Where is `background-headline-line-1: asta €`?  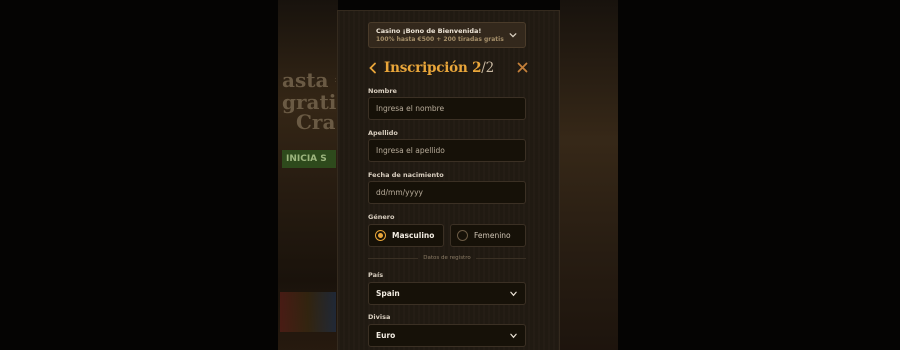 background-headline-line-1: asta € is located at coordinates (309, 80).